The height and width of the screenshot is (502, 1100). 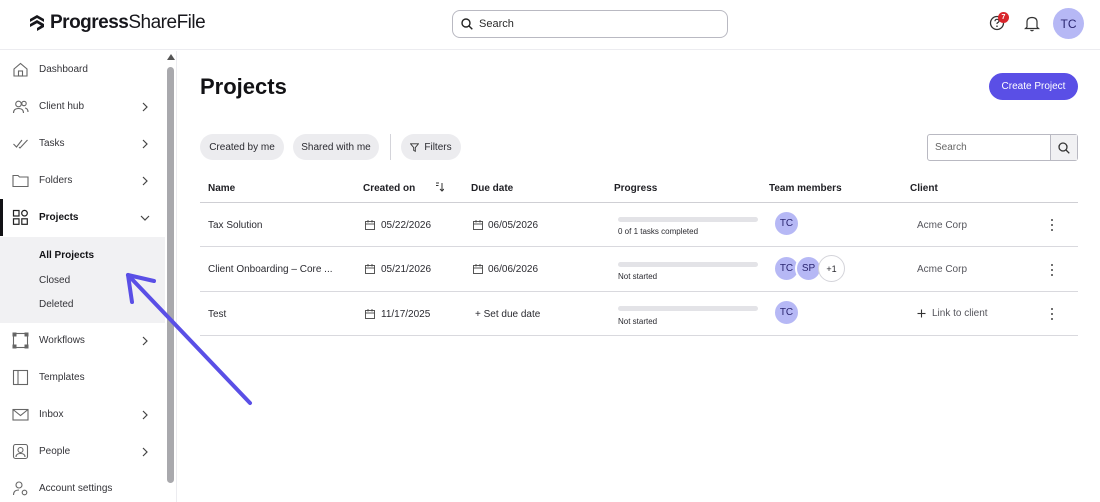 What do you see at coordinates (20, 451) in the screenshot?
I see `person-icon` at bounding box center [20, 451].